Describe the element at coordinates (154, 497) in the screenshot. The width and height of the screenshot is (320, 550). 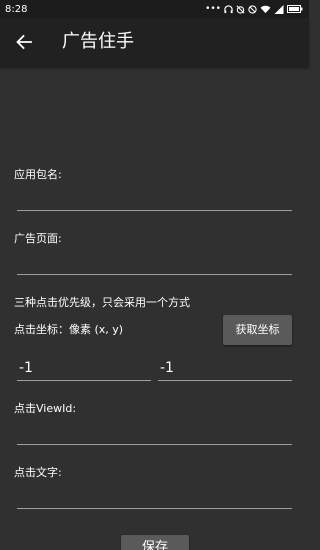
I see `click-text-input` at that location.